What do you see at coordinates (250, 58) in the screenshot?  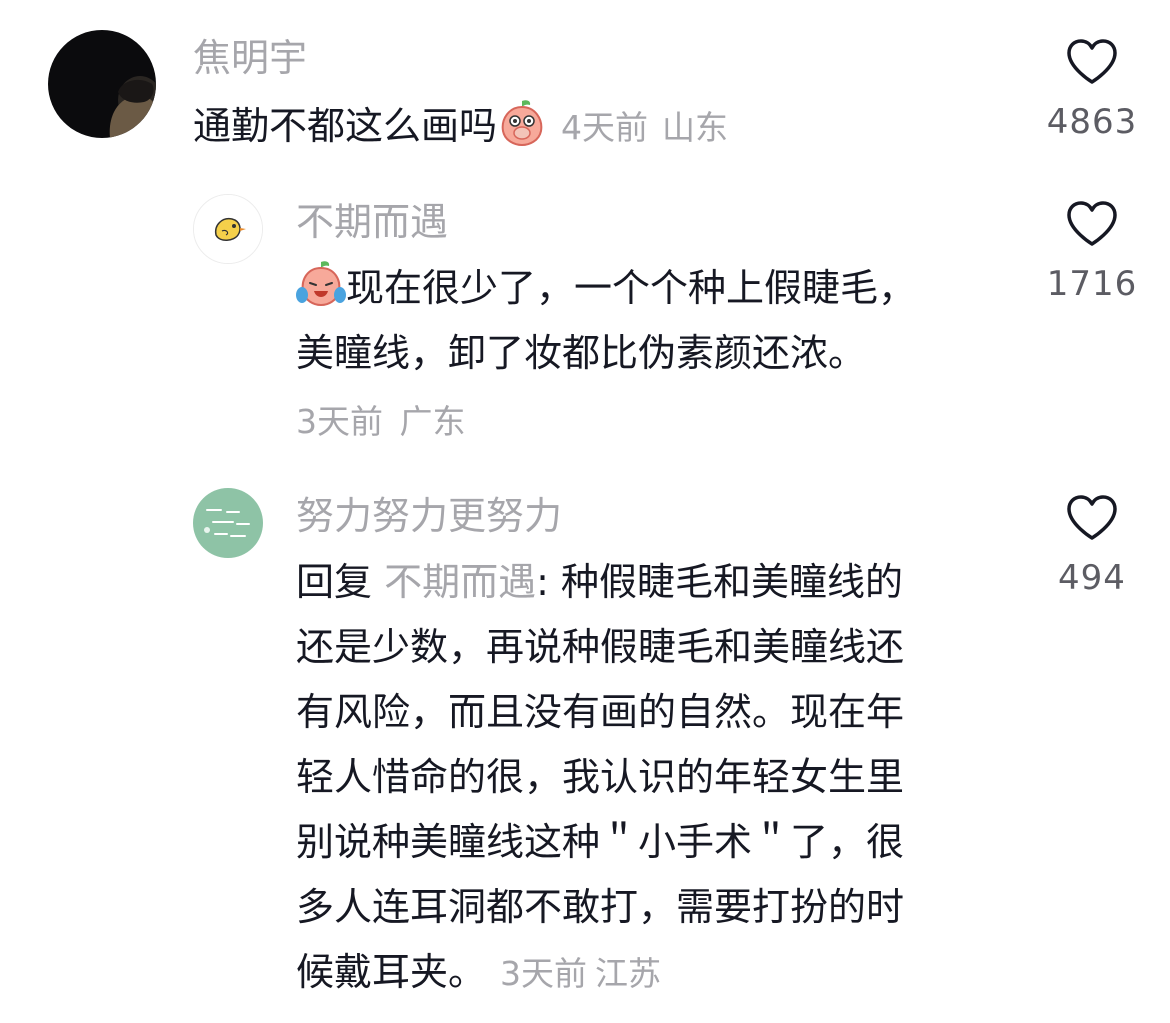 I see `comment-username: 焦明宇` at bounding box center [250, 58].